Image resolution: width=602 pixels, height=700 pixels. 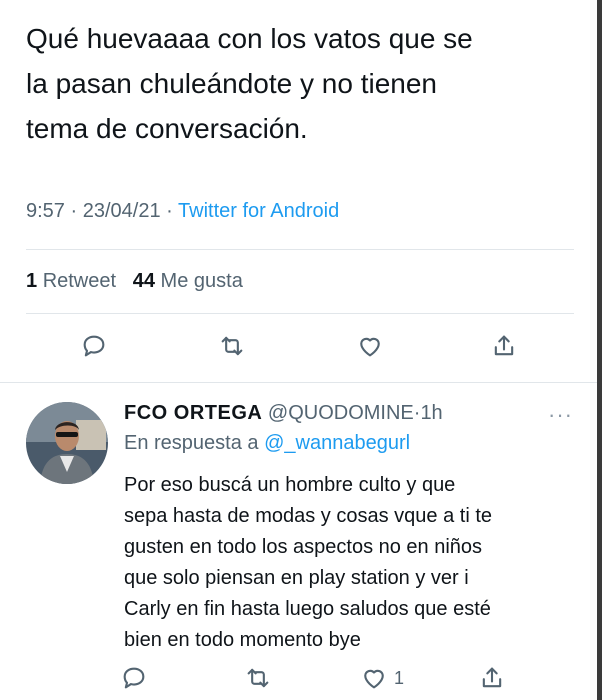 I want to click on reply-header: FCO ORTEGA @QUODOMINE·1h, so click(x=283, y=413).